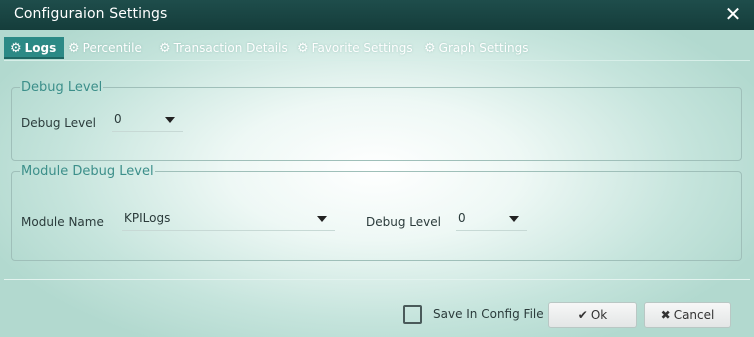 This screenshot has height=337, width=754. I want to click on dialog-title: Configuraion Settings, so click(91, 14).